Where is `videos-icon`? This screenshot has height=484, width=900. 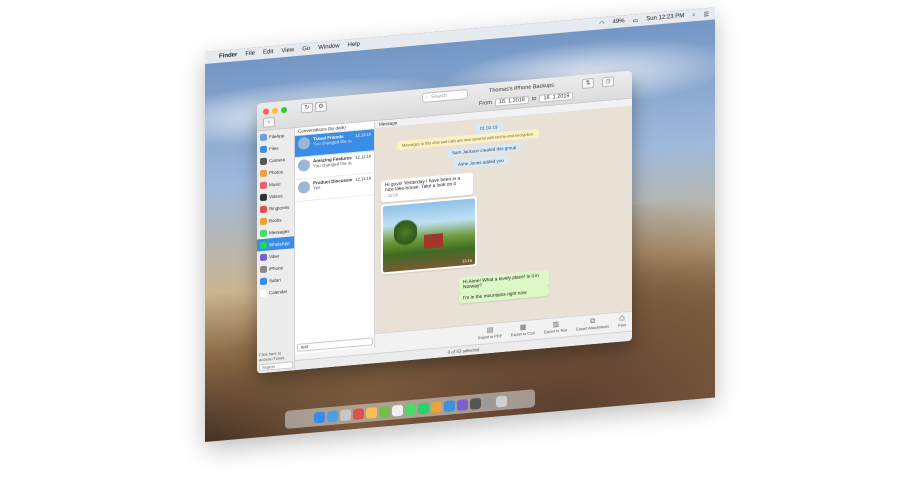
videos-icon is located at coordinates (263, 197).